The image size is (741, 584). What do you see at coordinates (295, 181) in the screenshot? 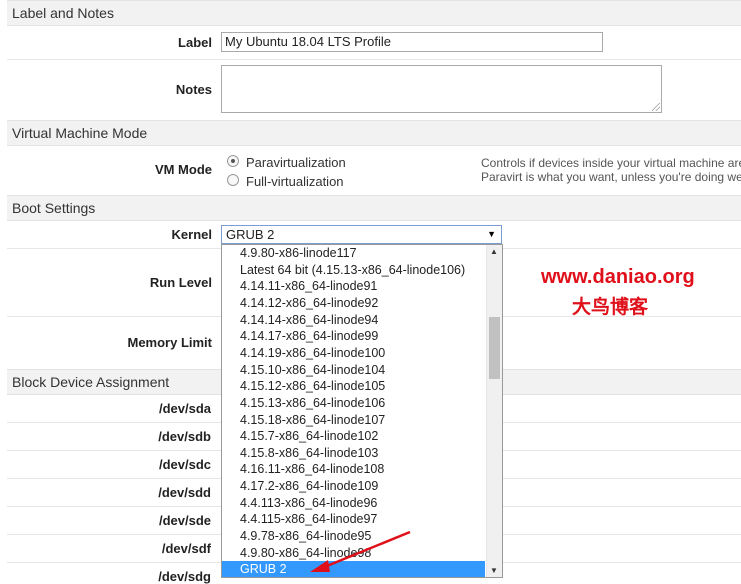
I see `radio-label-full-virtualization: Full-virtualization` at bounding box center [295, 181].